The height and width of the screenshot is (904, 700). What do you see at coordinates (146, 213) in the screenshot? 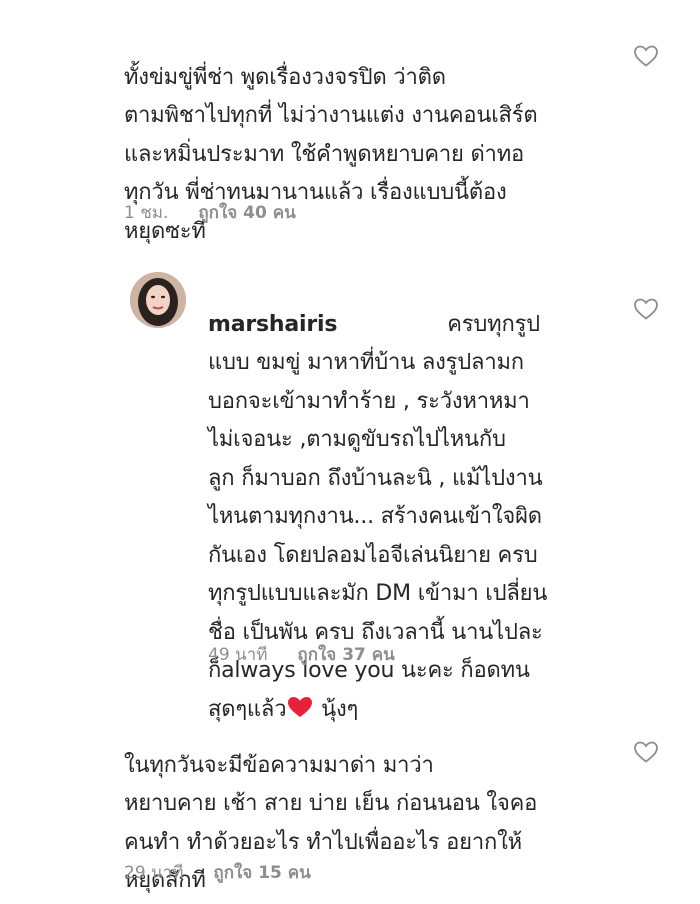
I see `timestamp: 1 ชม.` at bounding box center [146, 213].